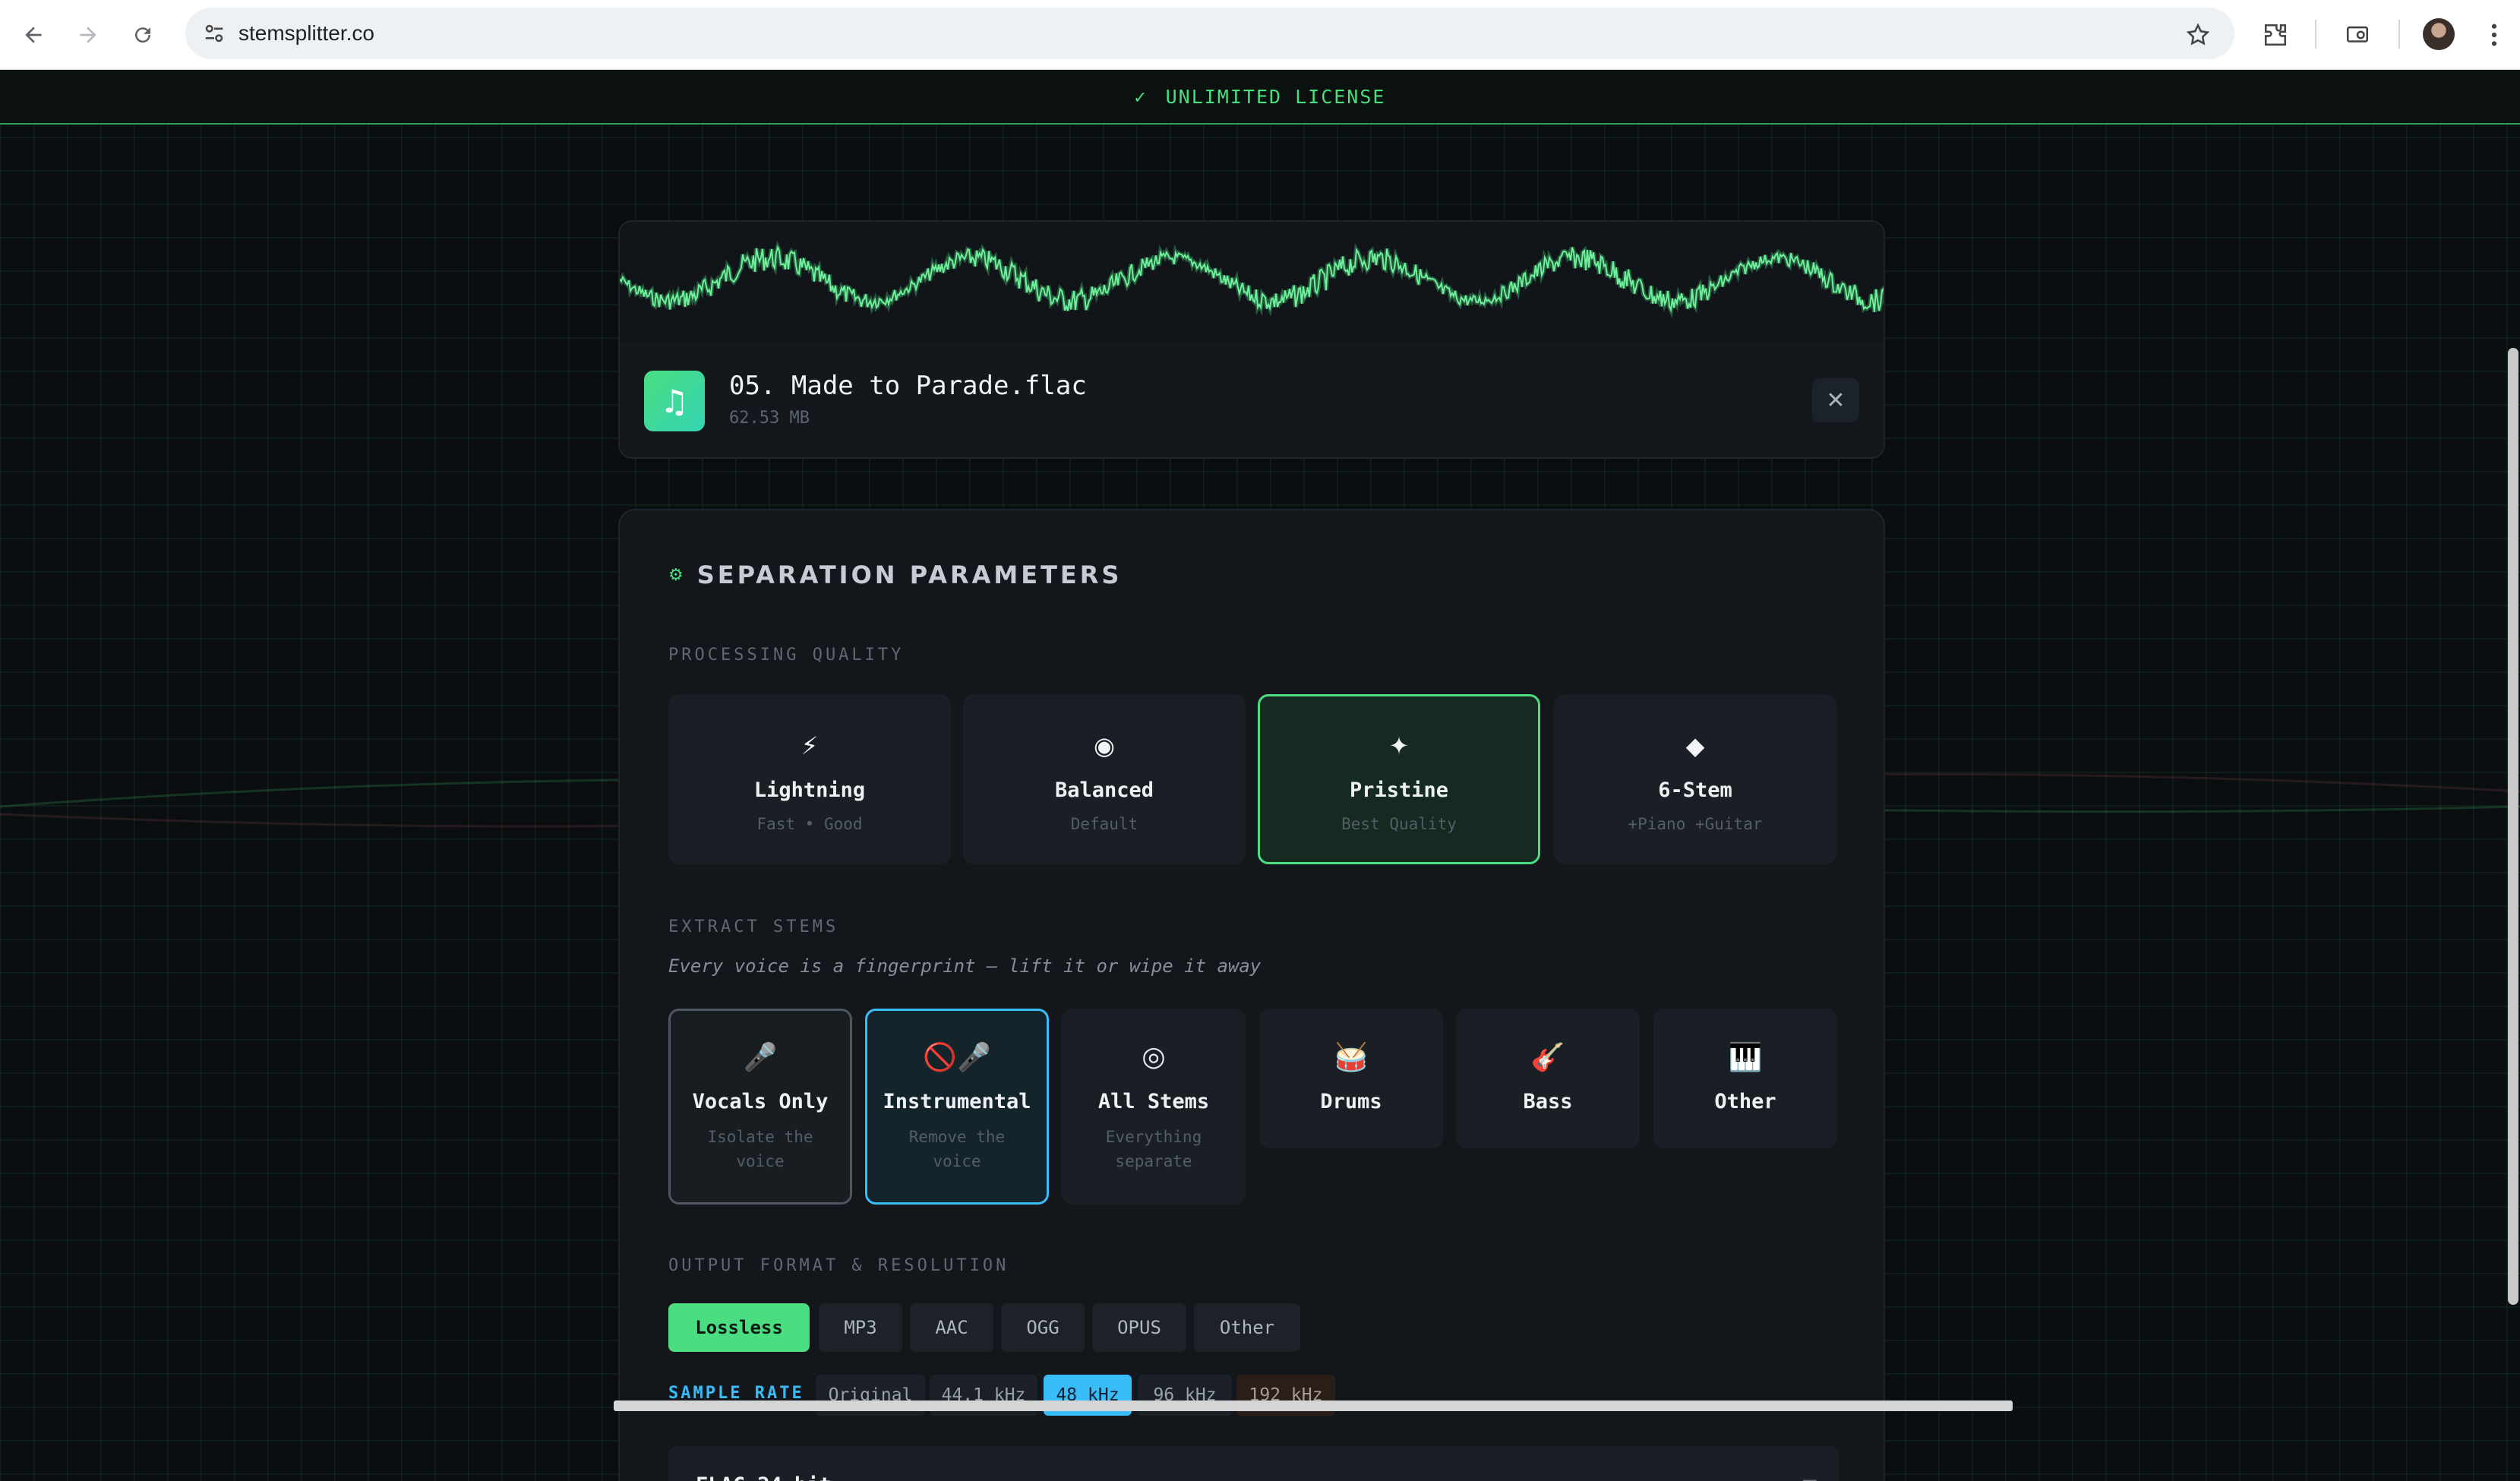 The height and width of the screenshot is (1481, 2520). I want to click on stem-option-all-stems: ◎ All Stems Everything separate, so click(1154, 1107).